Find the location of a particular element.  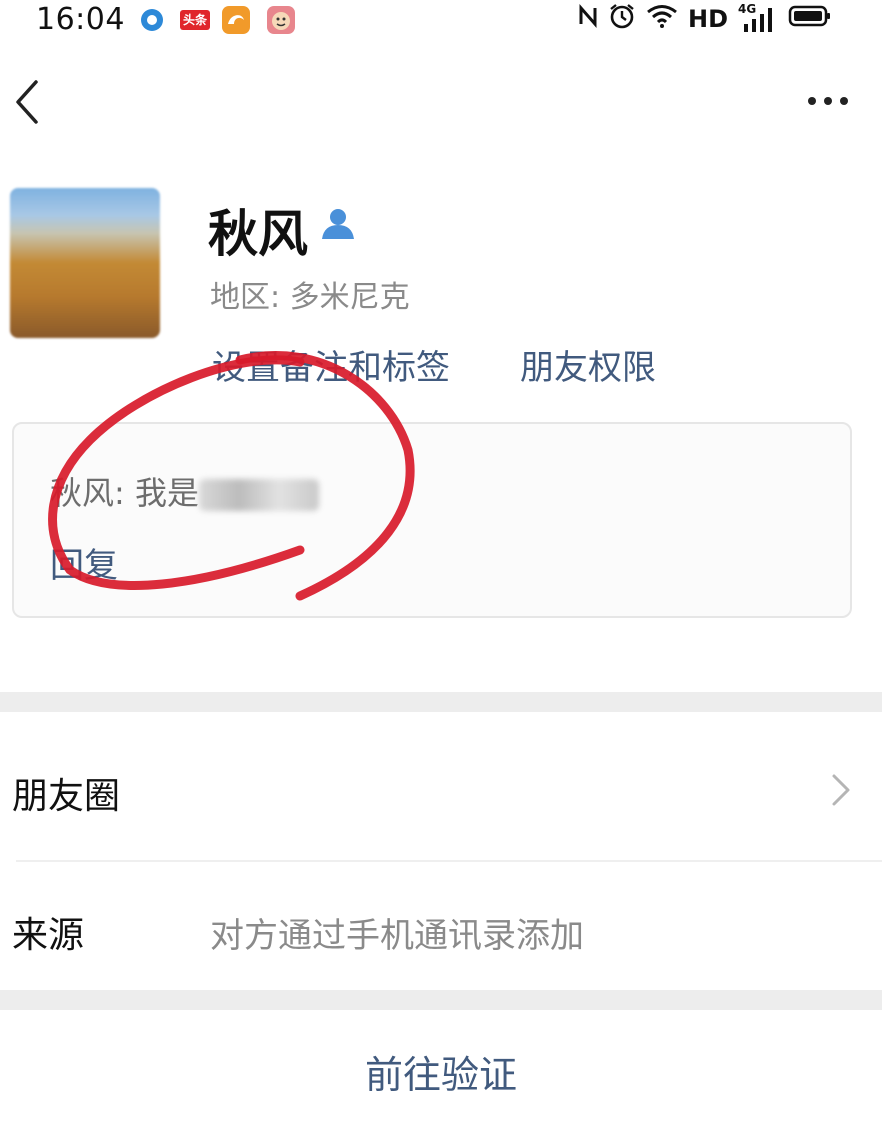

moments-row: 朋友圈 is located at coordinates (441, 786).